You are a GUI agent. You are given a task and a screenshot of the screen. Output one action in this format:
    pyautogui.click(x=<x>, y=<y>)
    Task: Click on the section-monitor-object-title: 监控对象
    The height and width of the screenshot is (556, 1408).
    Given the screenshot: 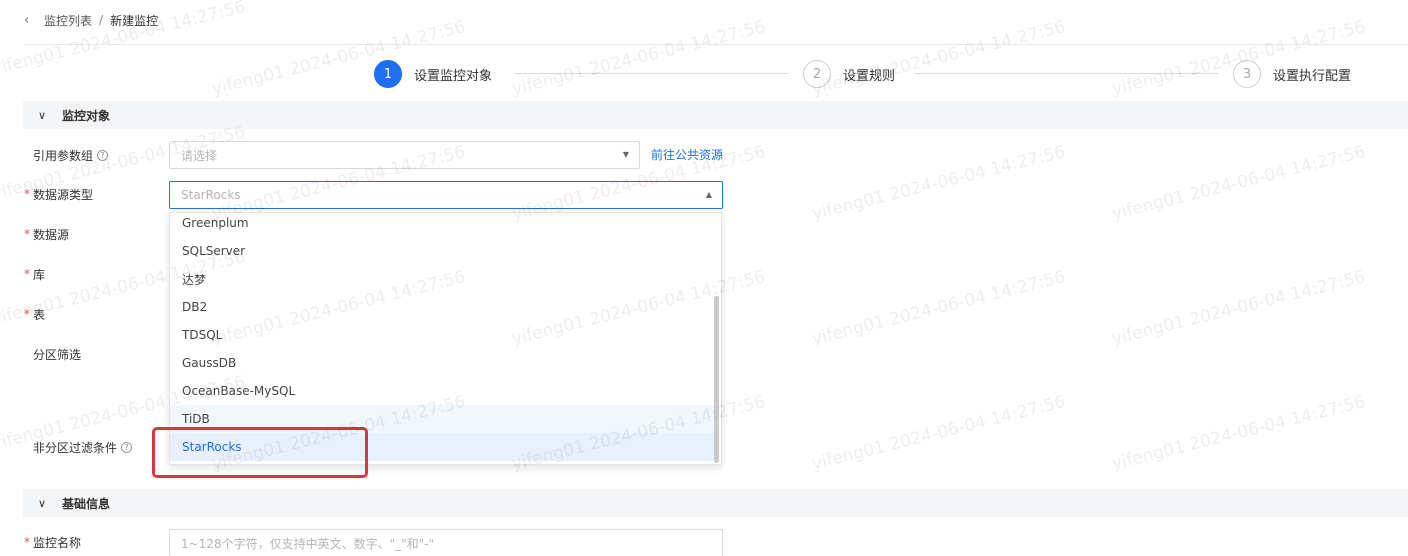 What is the action you would take?
    pyautogui.click(x=86, y=115)
    